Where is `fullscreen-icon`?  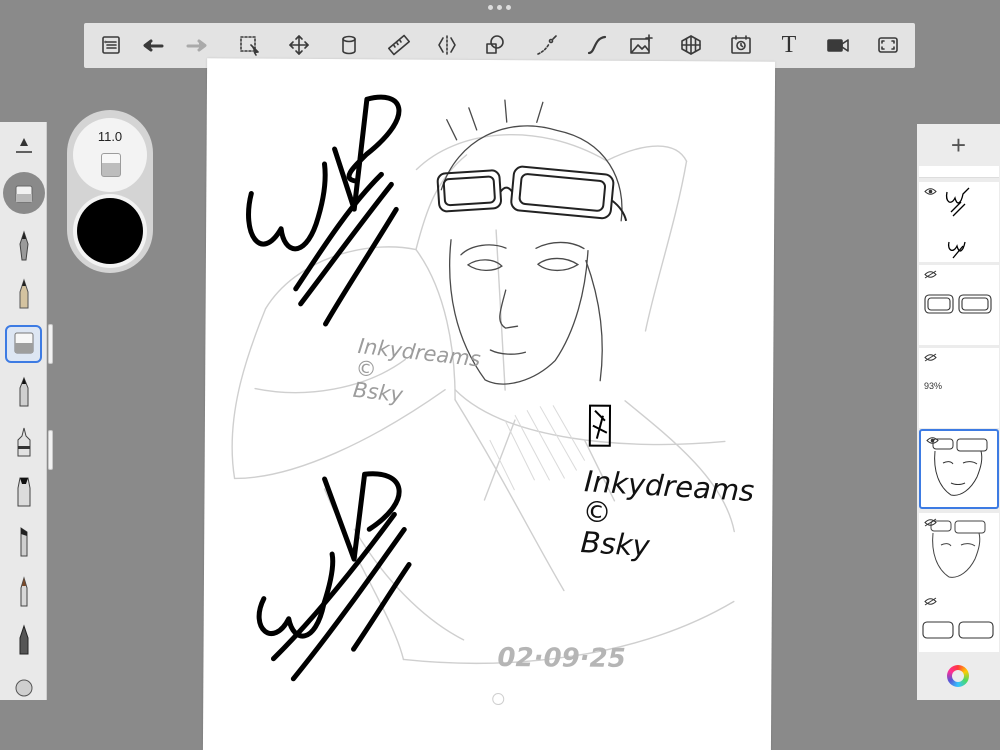 fullscreen-icon is located at coordinates (888, 45).